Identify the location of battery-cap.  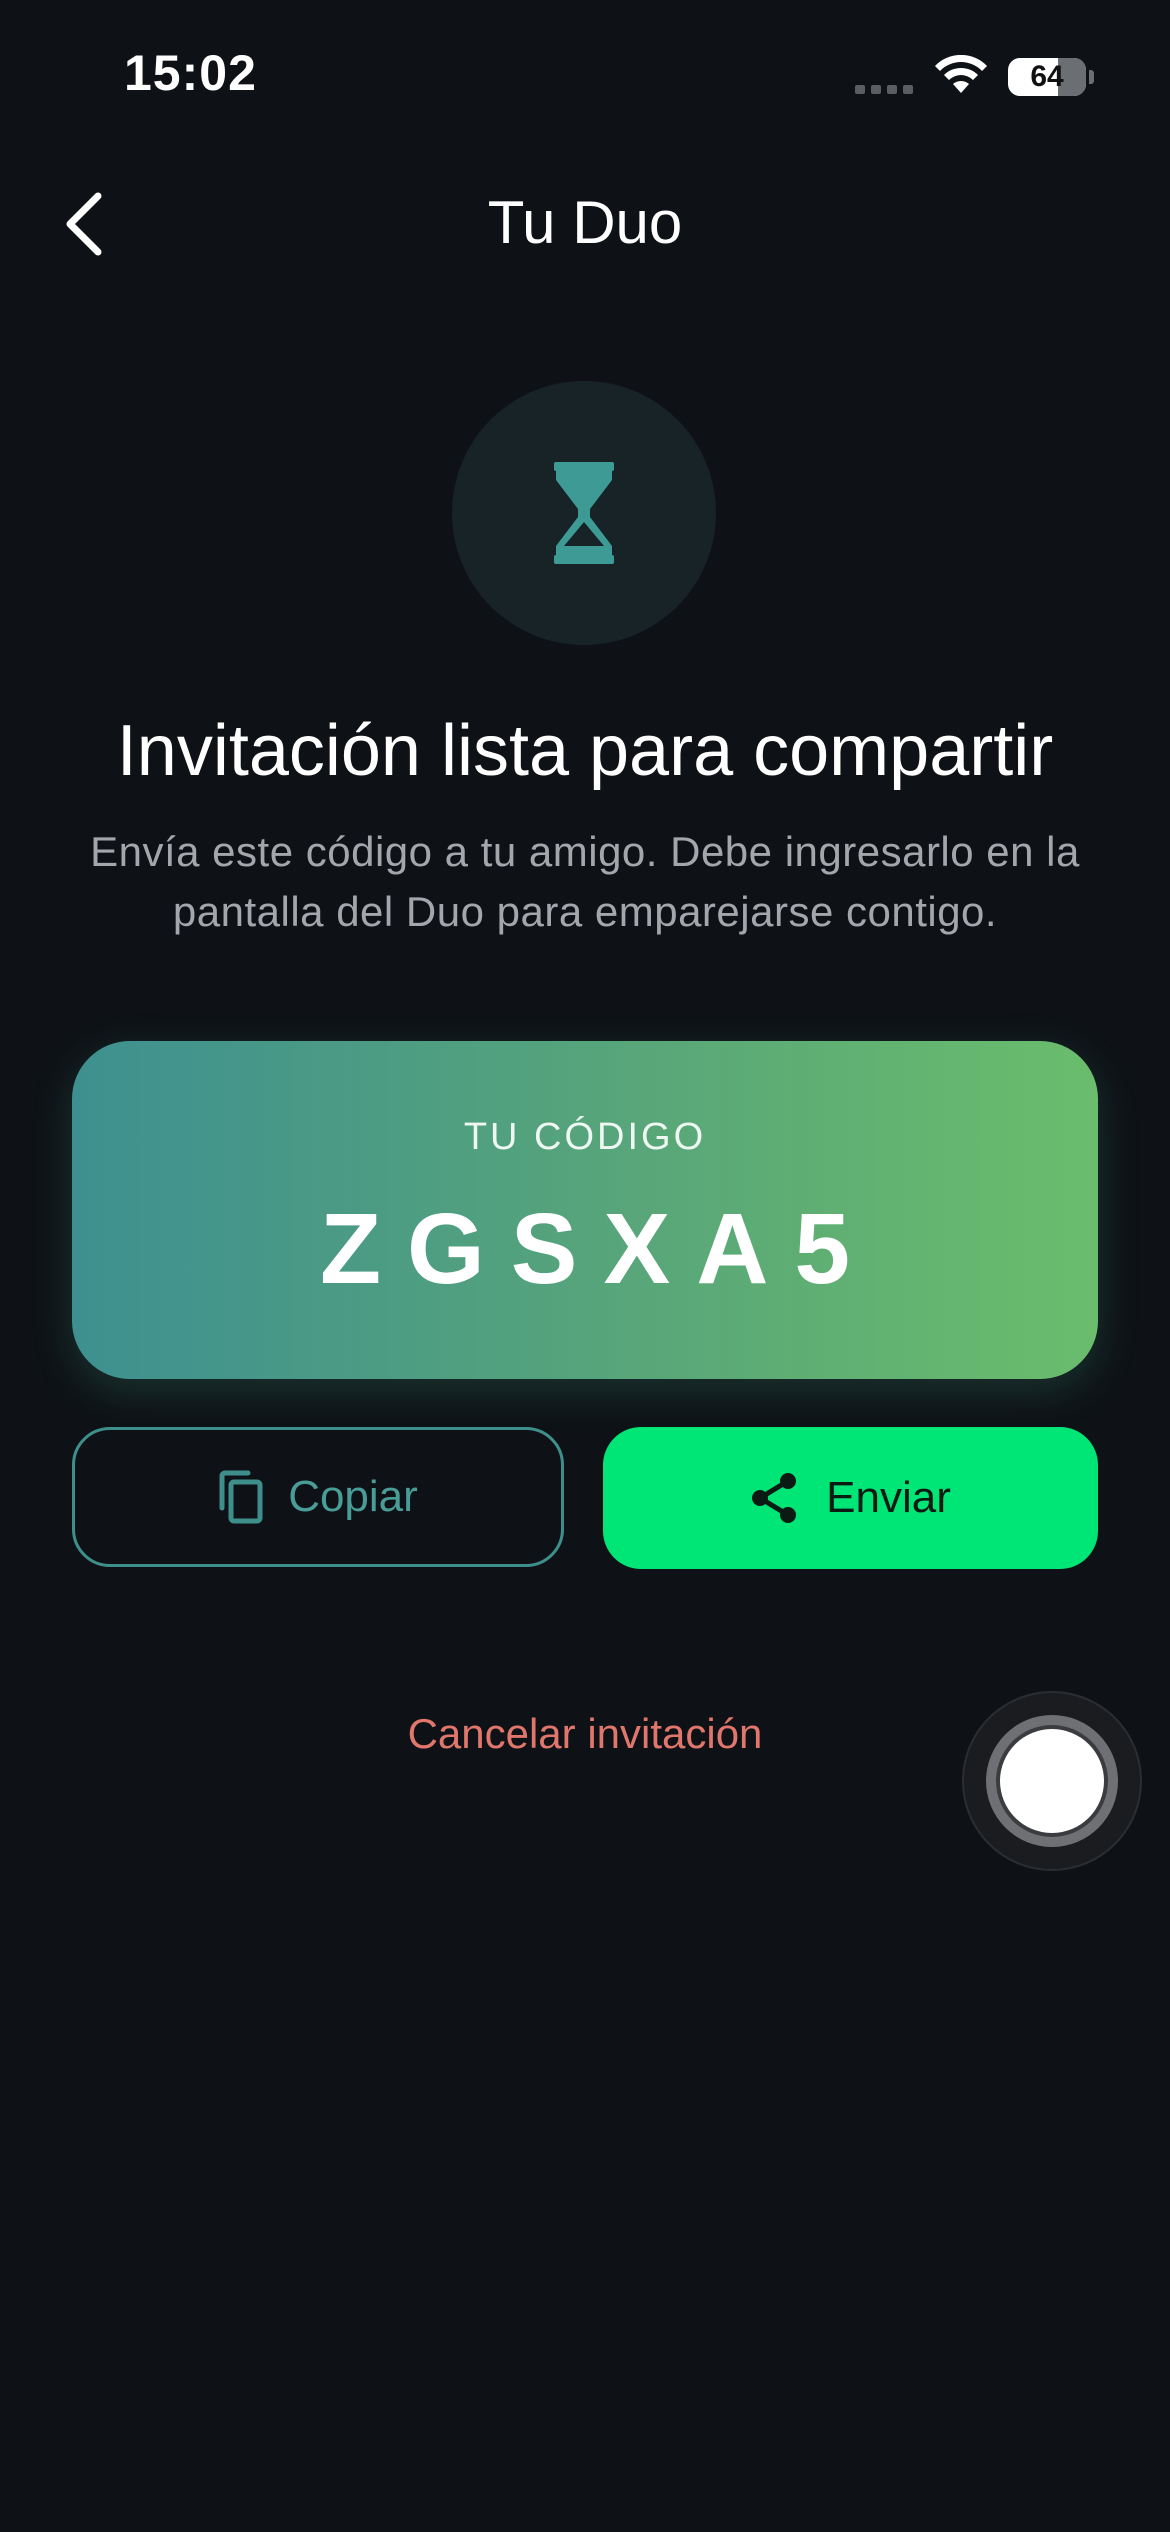
(1091, 77).